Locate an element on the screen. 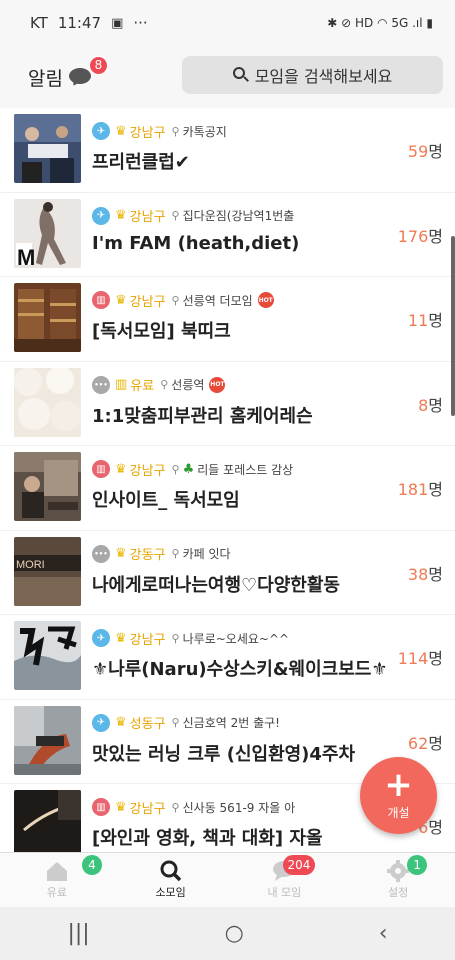  scrollbar is located at coordinates (453, 326).